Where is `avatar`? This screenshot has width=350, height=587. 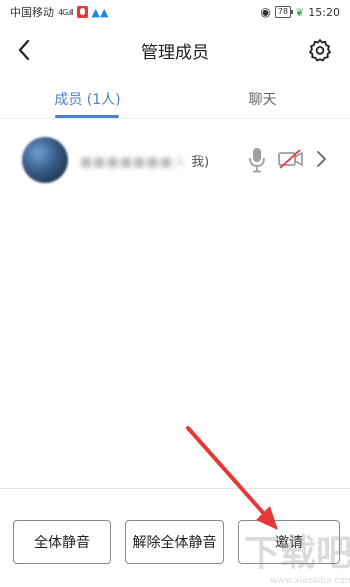 avatar is located at coordinates (45, 160).